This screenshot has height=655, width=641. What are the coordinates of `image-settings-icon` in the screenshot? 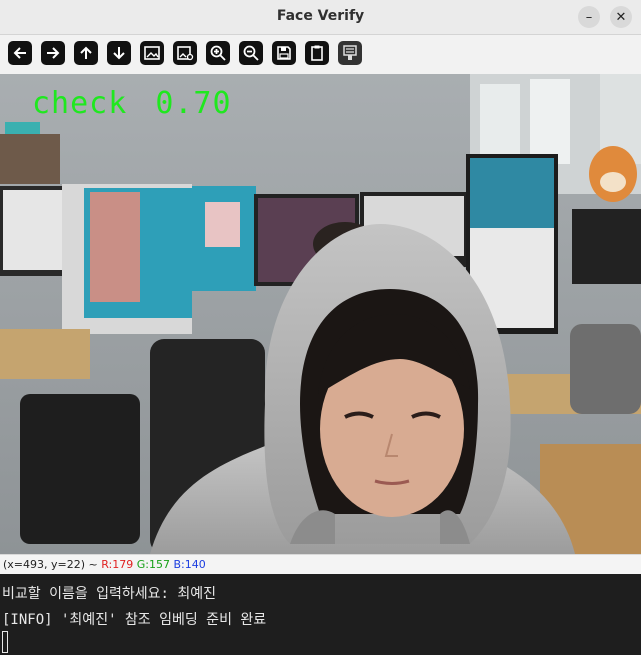 It's located at (185, 53).